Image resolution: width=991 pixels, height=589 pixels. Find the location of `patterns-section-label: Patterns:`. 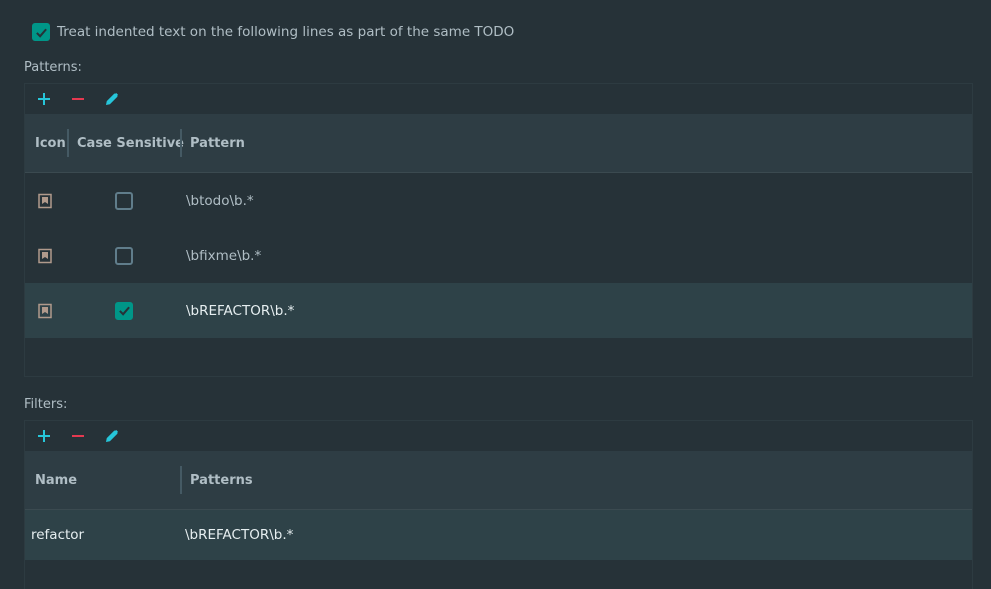

patterns-section-label: Patterns: is located at coordinates (53, 67).